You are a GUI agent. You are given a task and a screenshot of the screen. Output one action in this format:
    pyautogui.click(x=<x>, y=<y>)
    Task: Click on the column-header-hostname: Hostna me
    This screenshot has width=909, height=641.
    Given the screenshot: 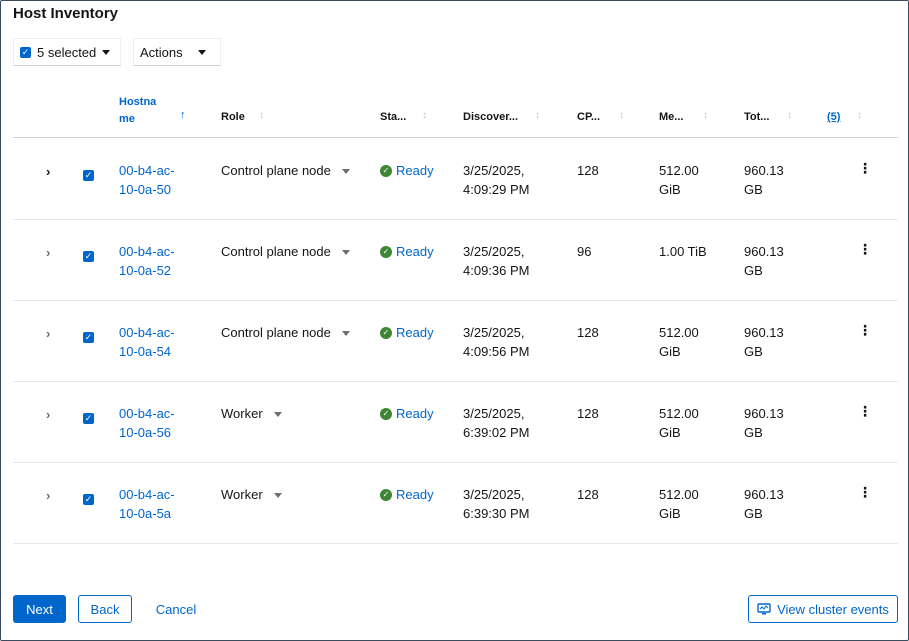 What is the action you would take?
    pyautogui.click(x=139, y=111)
    